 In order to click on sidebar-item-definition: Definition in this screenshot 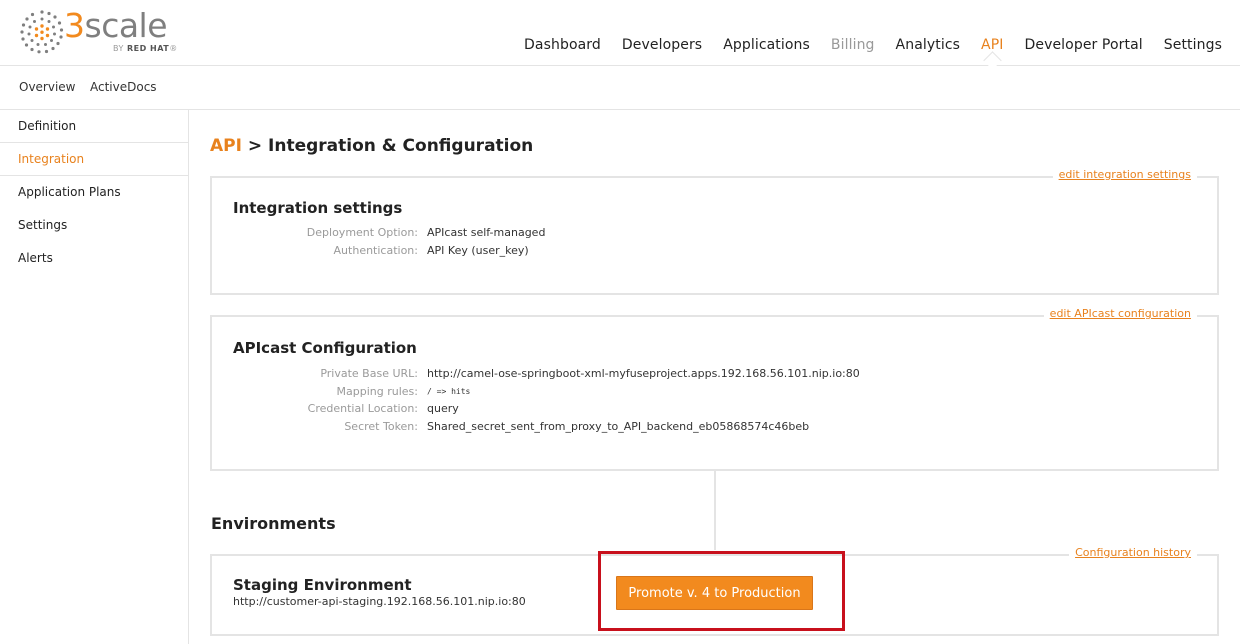, I will do `click(94, 126)`.